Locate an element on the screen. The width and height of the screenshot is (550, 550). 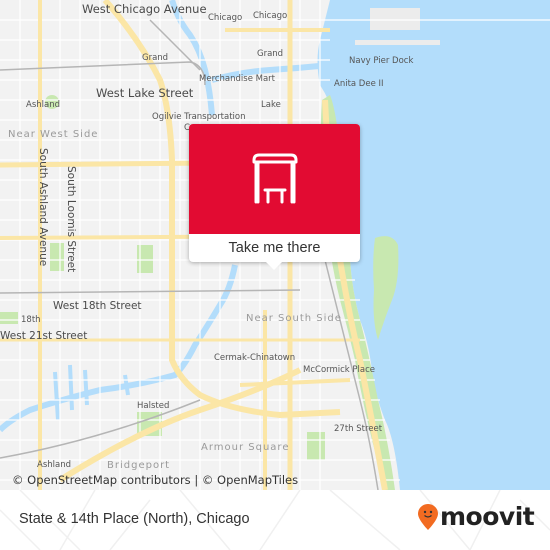
label-cermak-chinatown: Cermak-Chinatown is located at coordinates (255, 358).